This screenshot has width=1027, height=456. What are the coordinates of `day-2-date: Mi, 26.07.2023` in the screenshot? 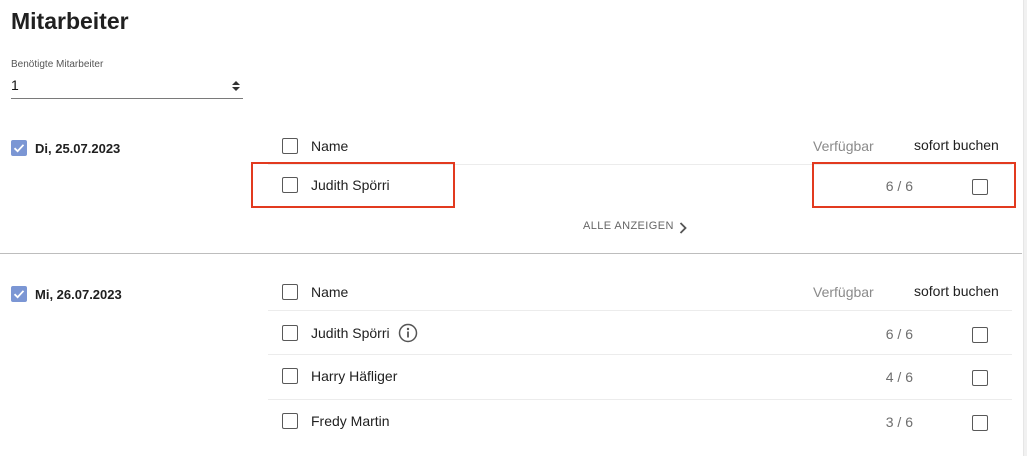 It's located at (78, 294).